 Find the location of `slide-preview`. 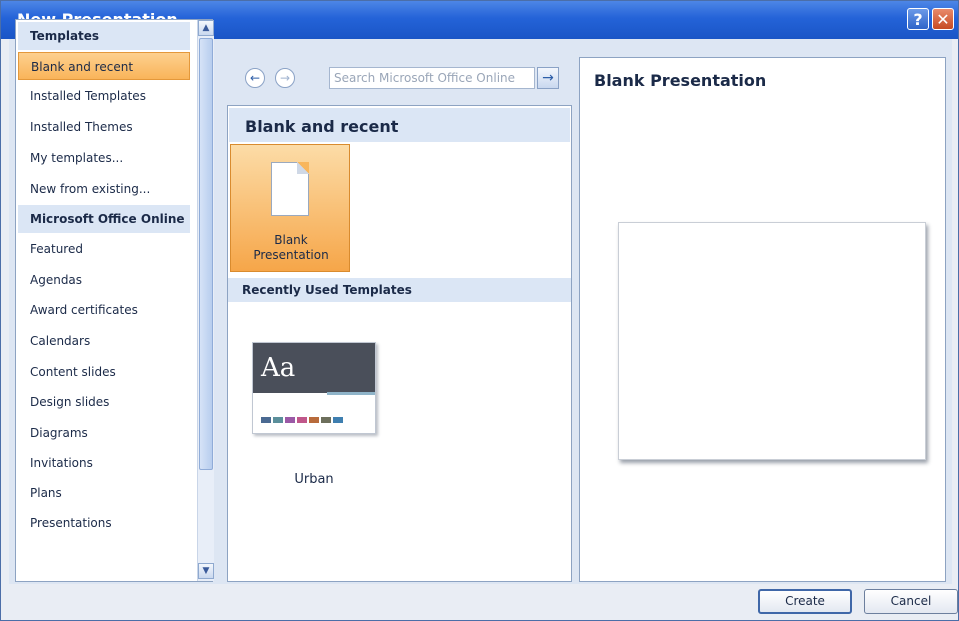

slide-preview is located at coordinates (772, 341).